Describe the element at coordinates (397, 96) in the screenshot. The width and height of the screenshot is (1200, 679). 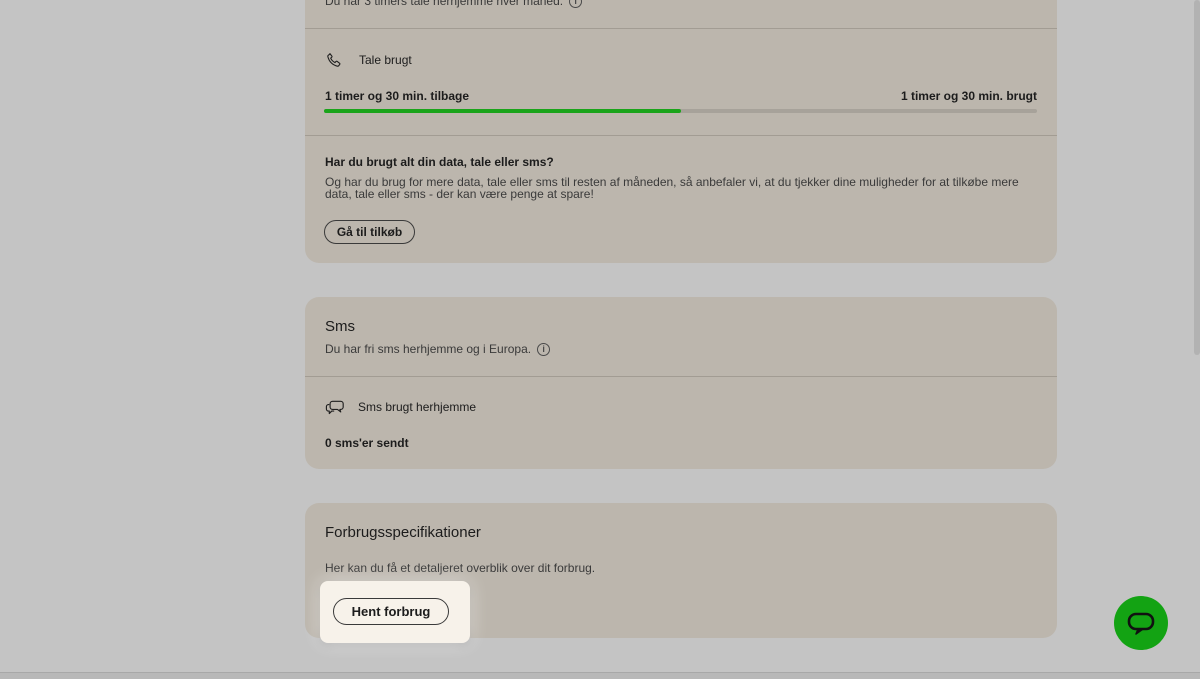
I see `tale-remaining: 1 timer og 30 min. tilbage` at that location.